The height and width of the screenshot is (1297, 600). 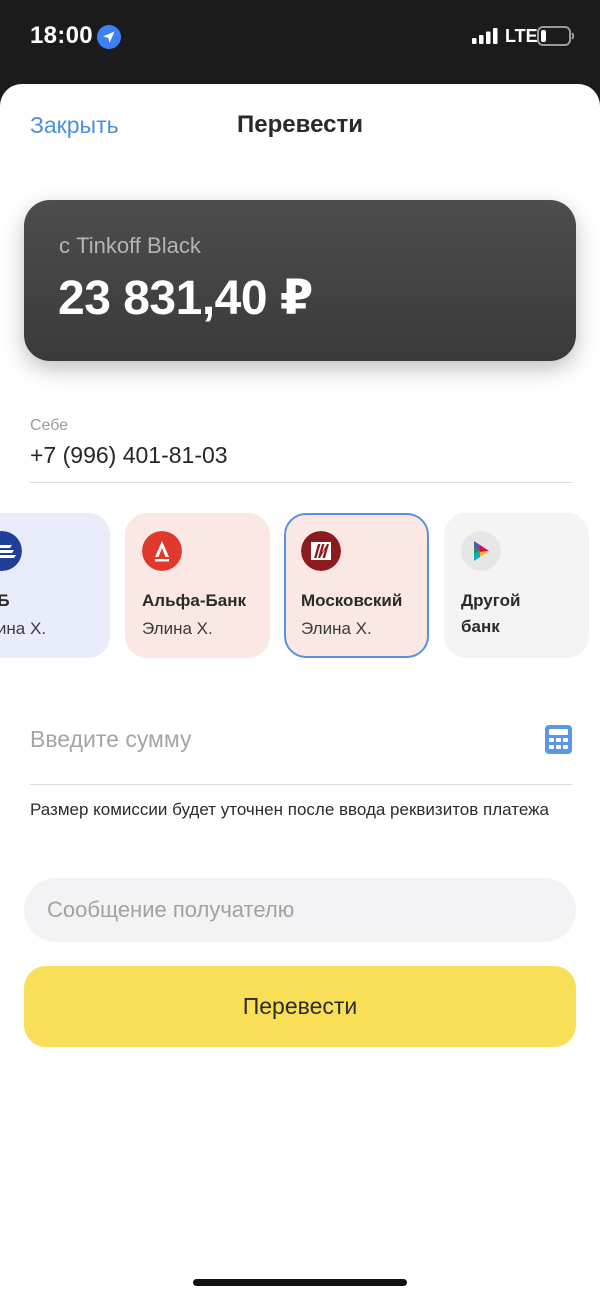 I want to click on vtb-logo-icon, so click(x=11, y=551).